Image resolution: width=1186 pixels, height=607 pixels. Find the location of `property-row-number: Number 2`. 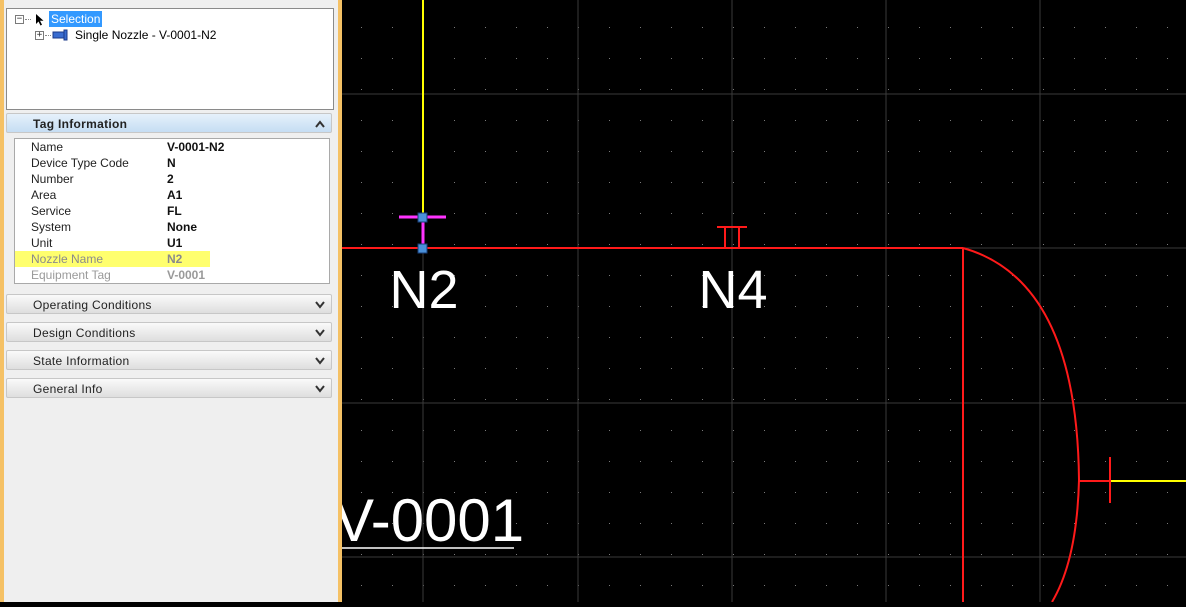

property-row-number: Number 2 is located at coordinates (172, 179).